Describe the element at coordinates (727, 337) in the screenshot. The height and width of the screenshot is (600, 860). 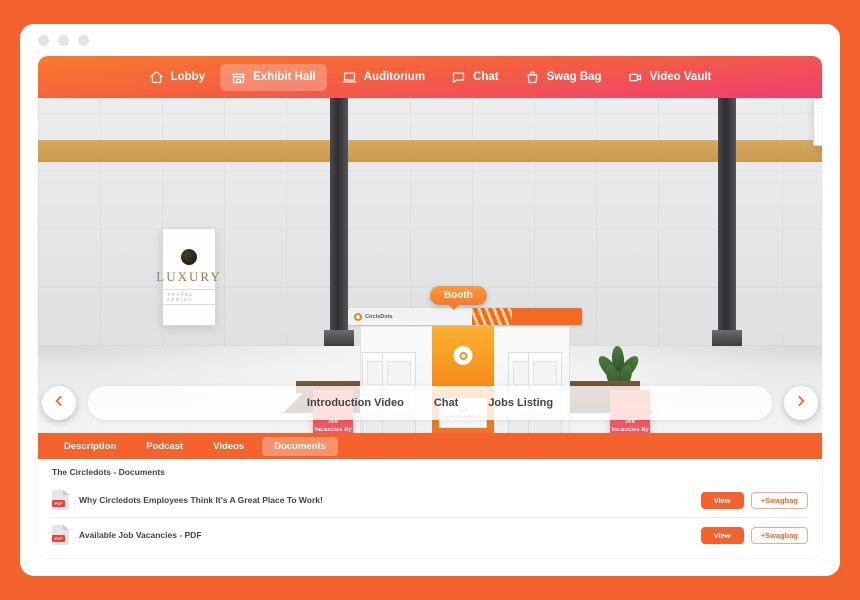
I see `hall-pillar-base-right` at that location.